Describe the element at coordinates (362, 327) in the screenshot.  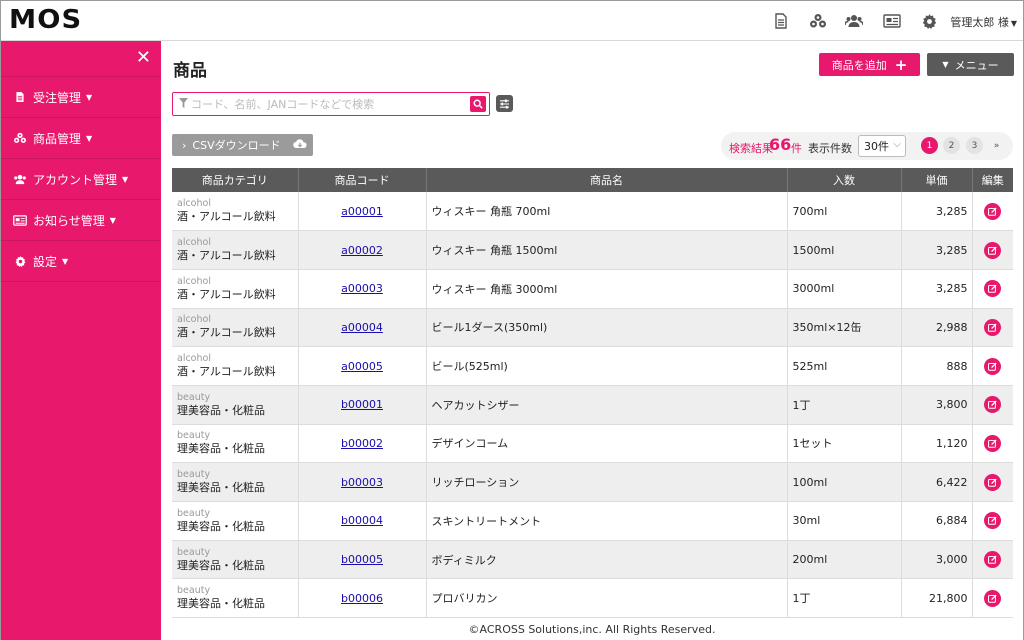
I see `product-code-link: a00004` at that location.